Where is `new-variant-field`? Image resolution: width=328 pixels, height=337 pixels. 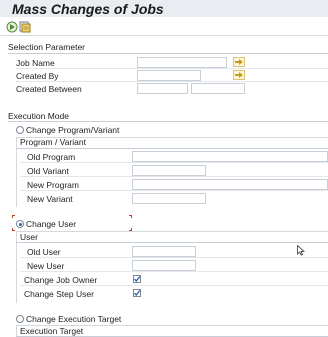
new-variant-field is located at coordinates (169, 198).